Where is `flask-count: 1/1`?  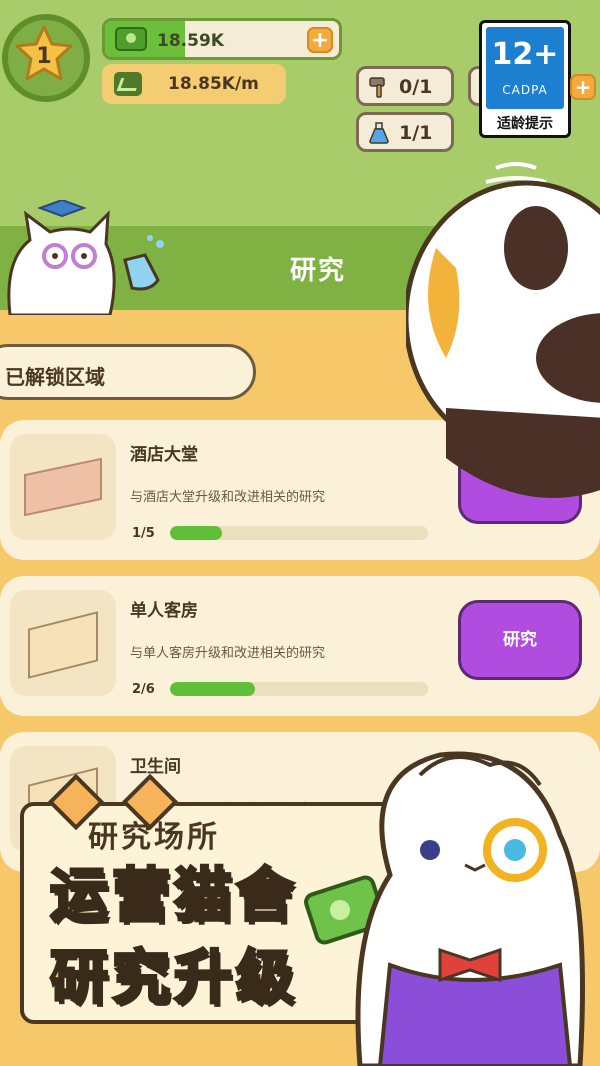
flask-count: 1/1 is located at coordinates (416, 133).